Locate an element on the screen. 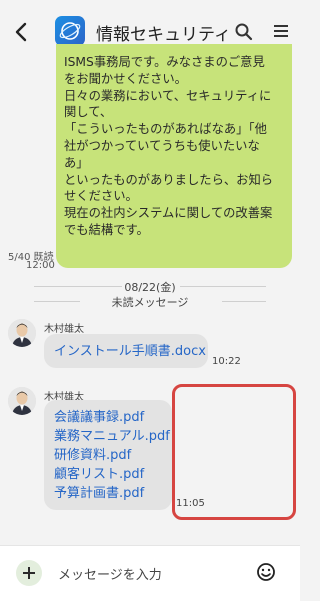  message-line: 日々の業務において、セキュリティに is located at coordinates (168, 95).